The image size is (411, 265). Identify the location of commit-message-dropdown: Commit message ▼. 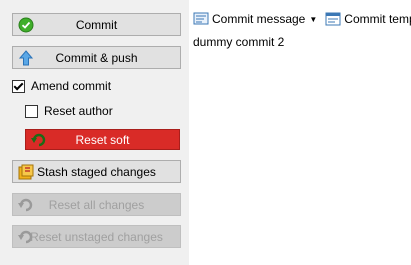
(255, 19).